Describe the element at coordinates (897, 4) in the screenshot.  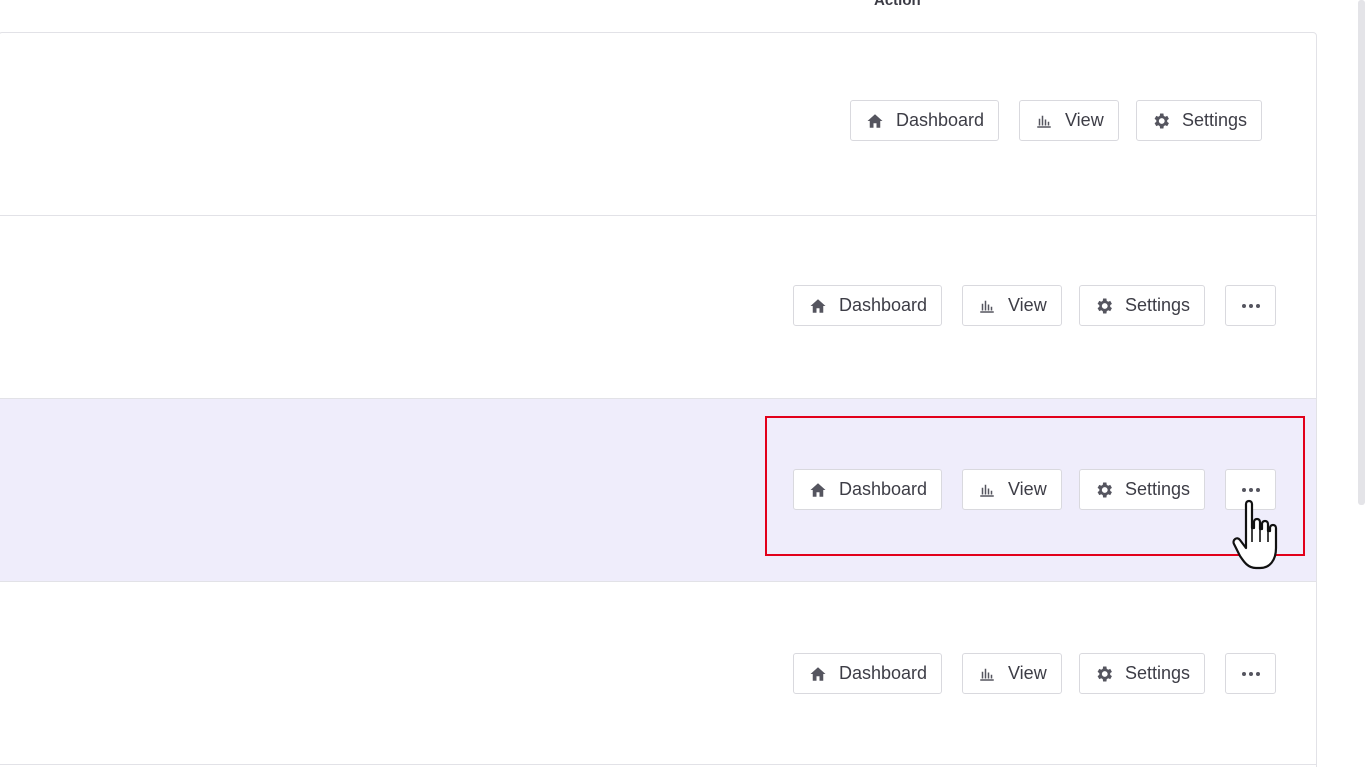
I see `column-header-action: Action` at that location.